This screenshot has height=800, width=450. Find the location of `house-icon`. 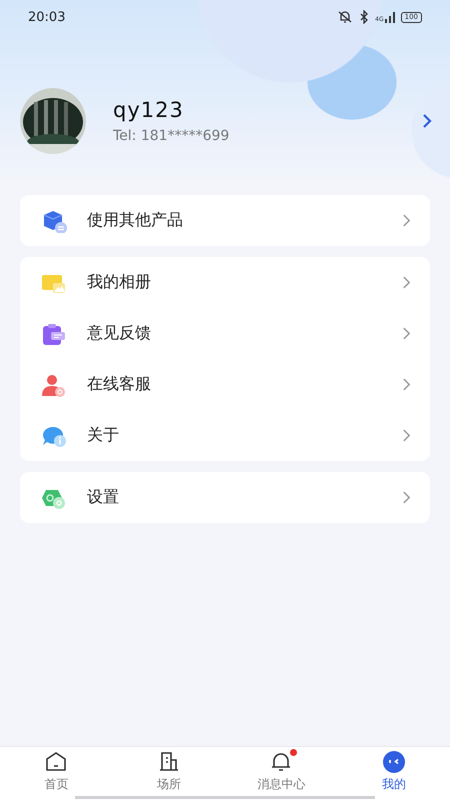

house-icon is located at coordinates (56, 762).